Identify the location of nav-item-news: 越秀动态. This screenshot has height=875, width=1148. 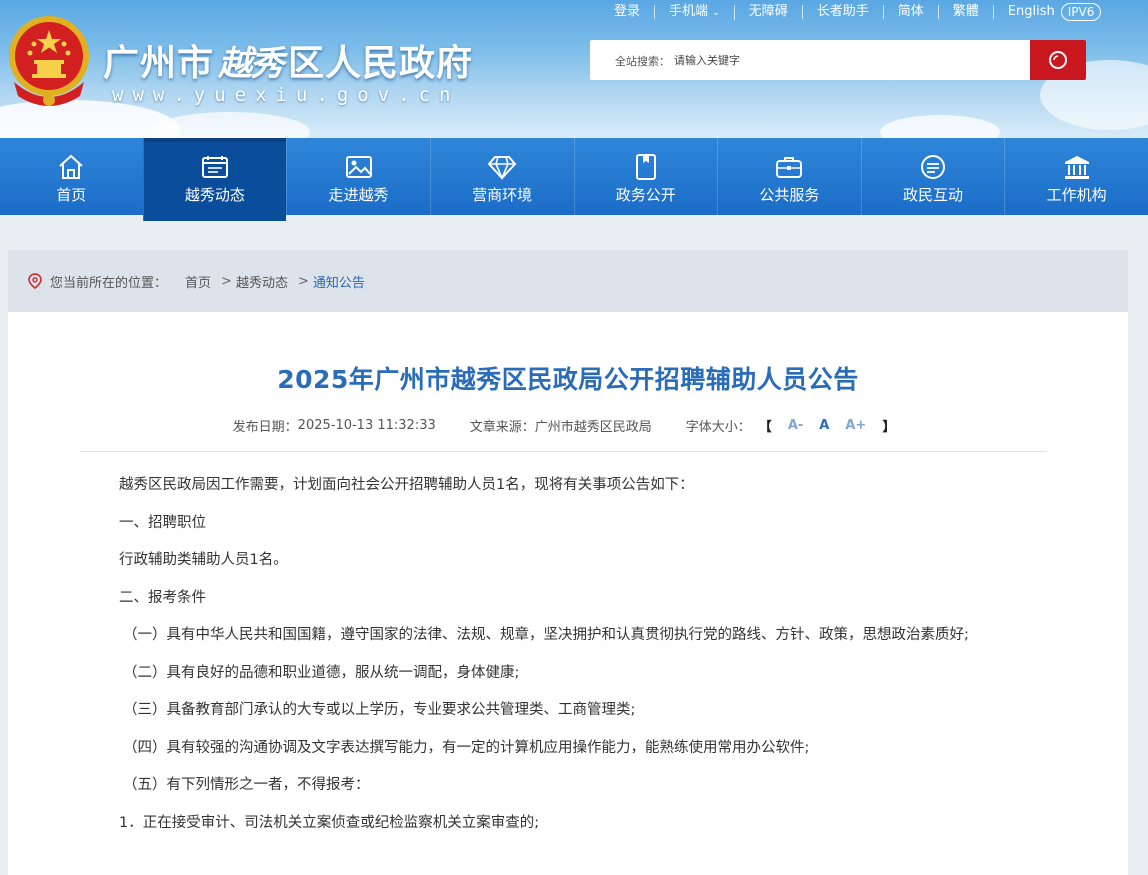
(214, 179).